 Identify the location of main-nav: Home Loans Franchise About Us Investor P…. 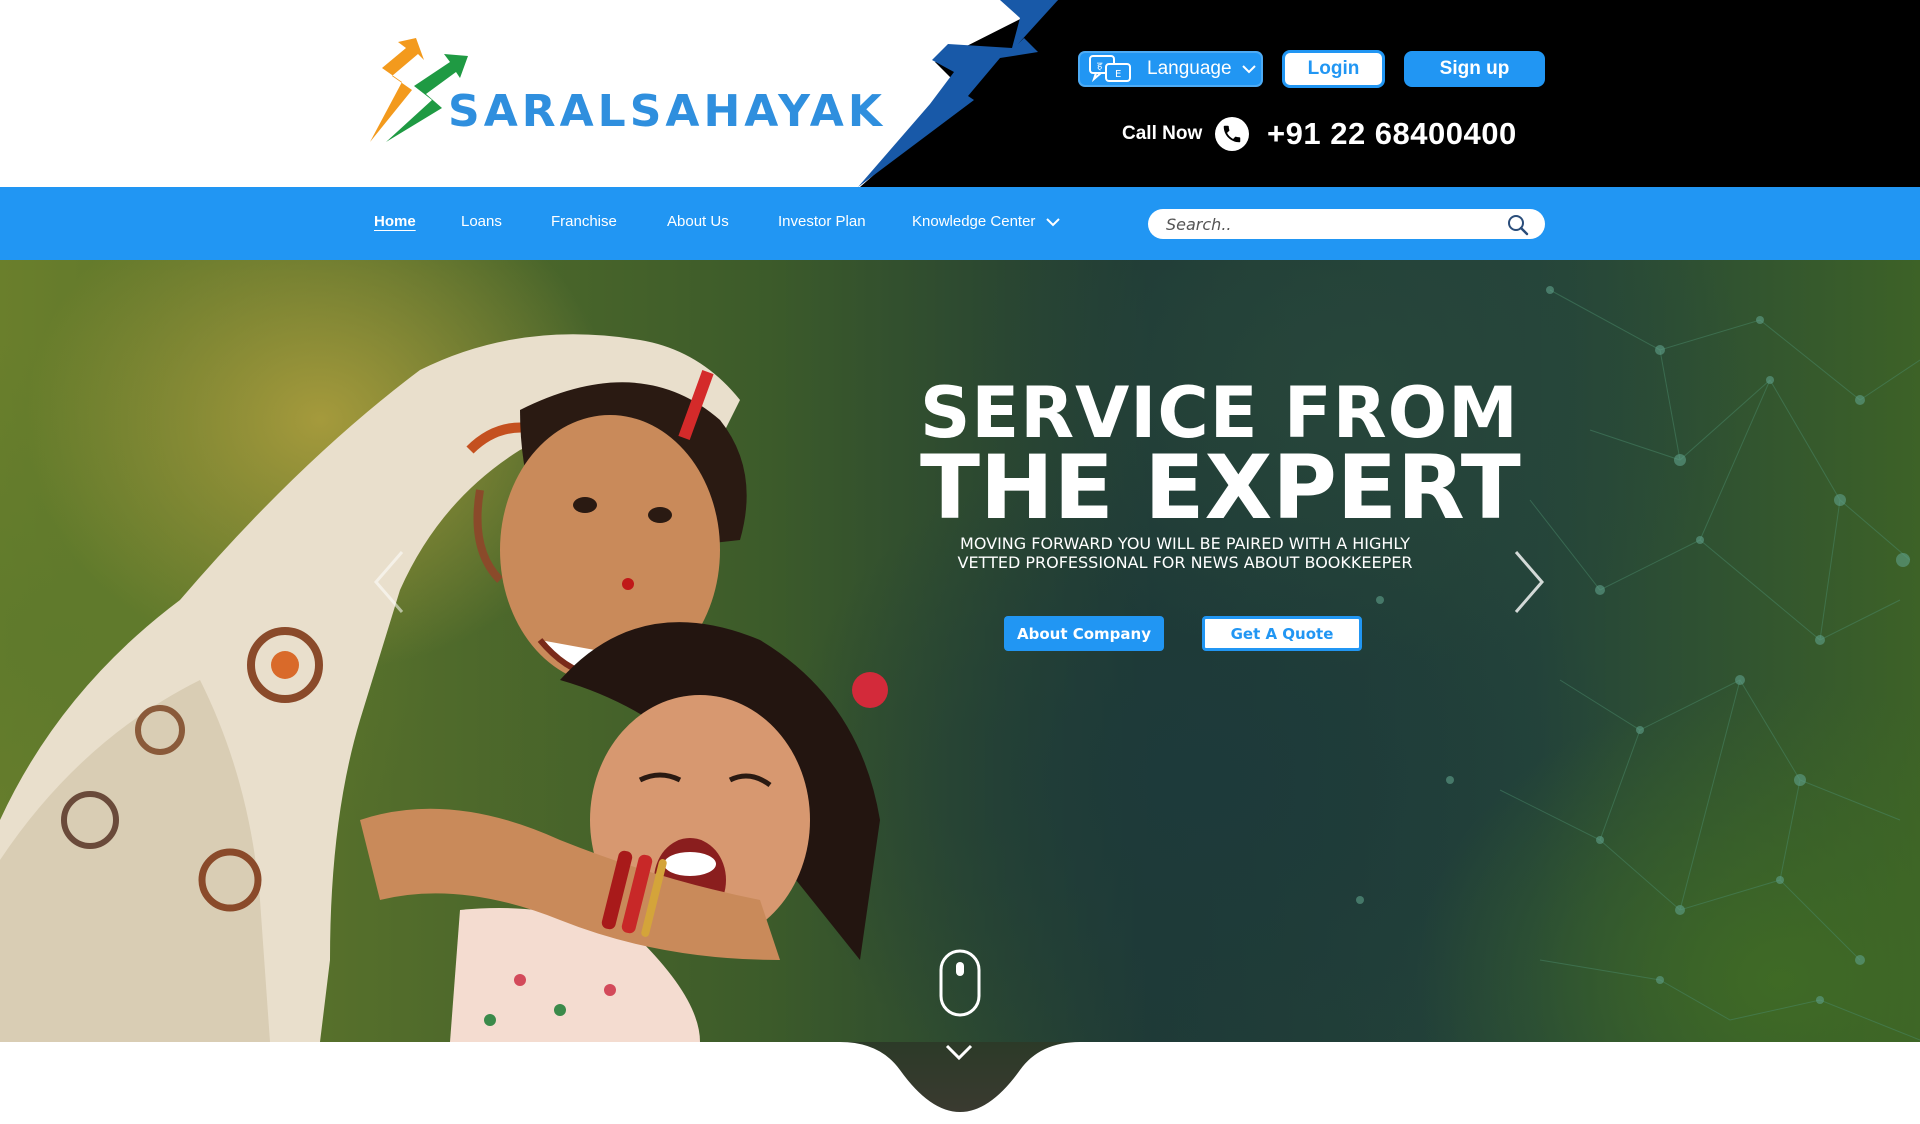
(960, 223).